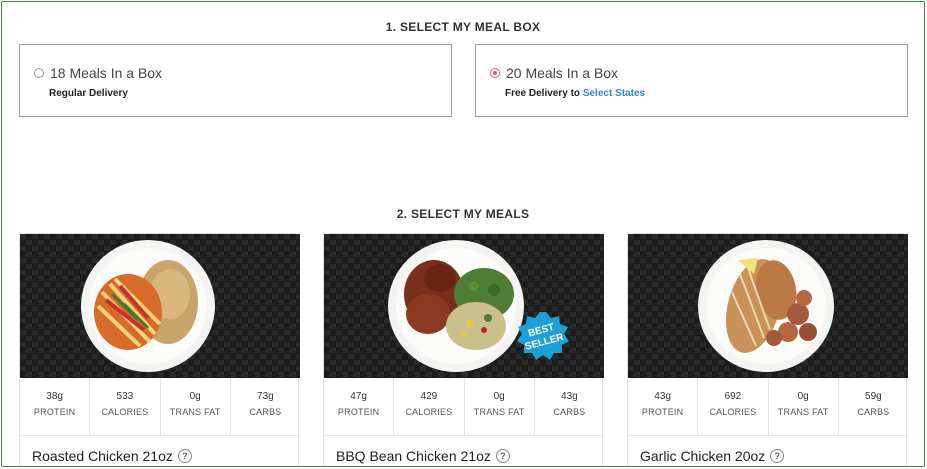  I want to click on nutrition-value: 429, so click(429, 396).